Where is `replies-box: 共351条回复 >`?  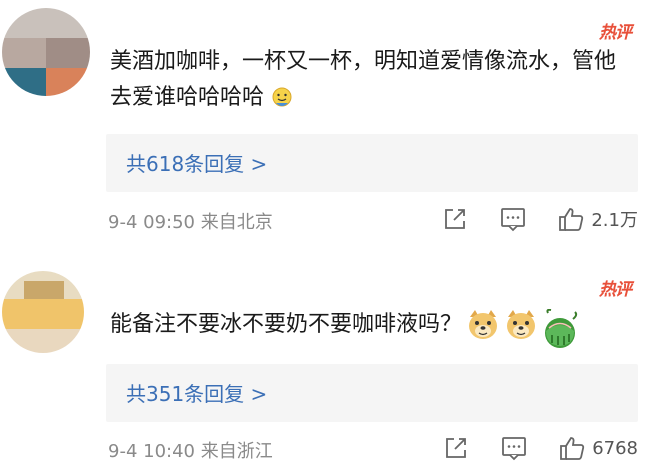 replies-box: 共351条回复 > is located at coordinates (372, 393).